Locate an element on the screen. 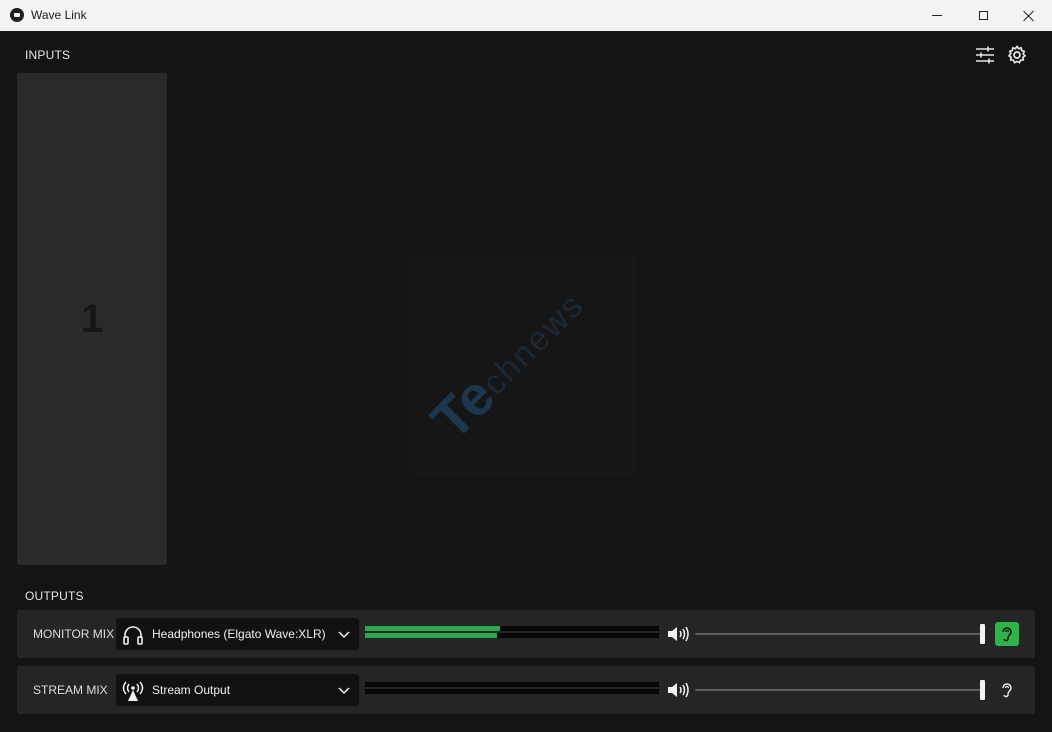 Image resolution: width=1052 pixels, height=732 pixels. close-icon is located at coordinates (1029, 16).